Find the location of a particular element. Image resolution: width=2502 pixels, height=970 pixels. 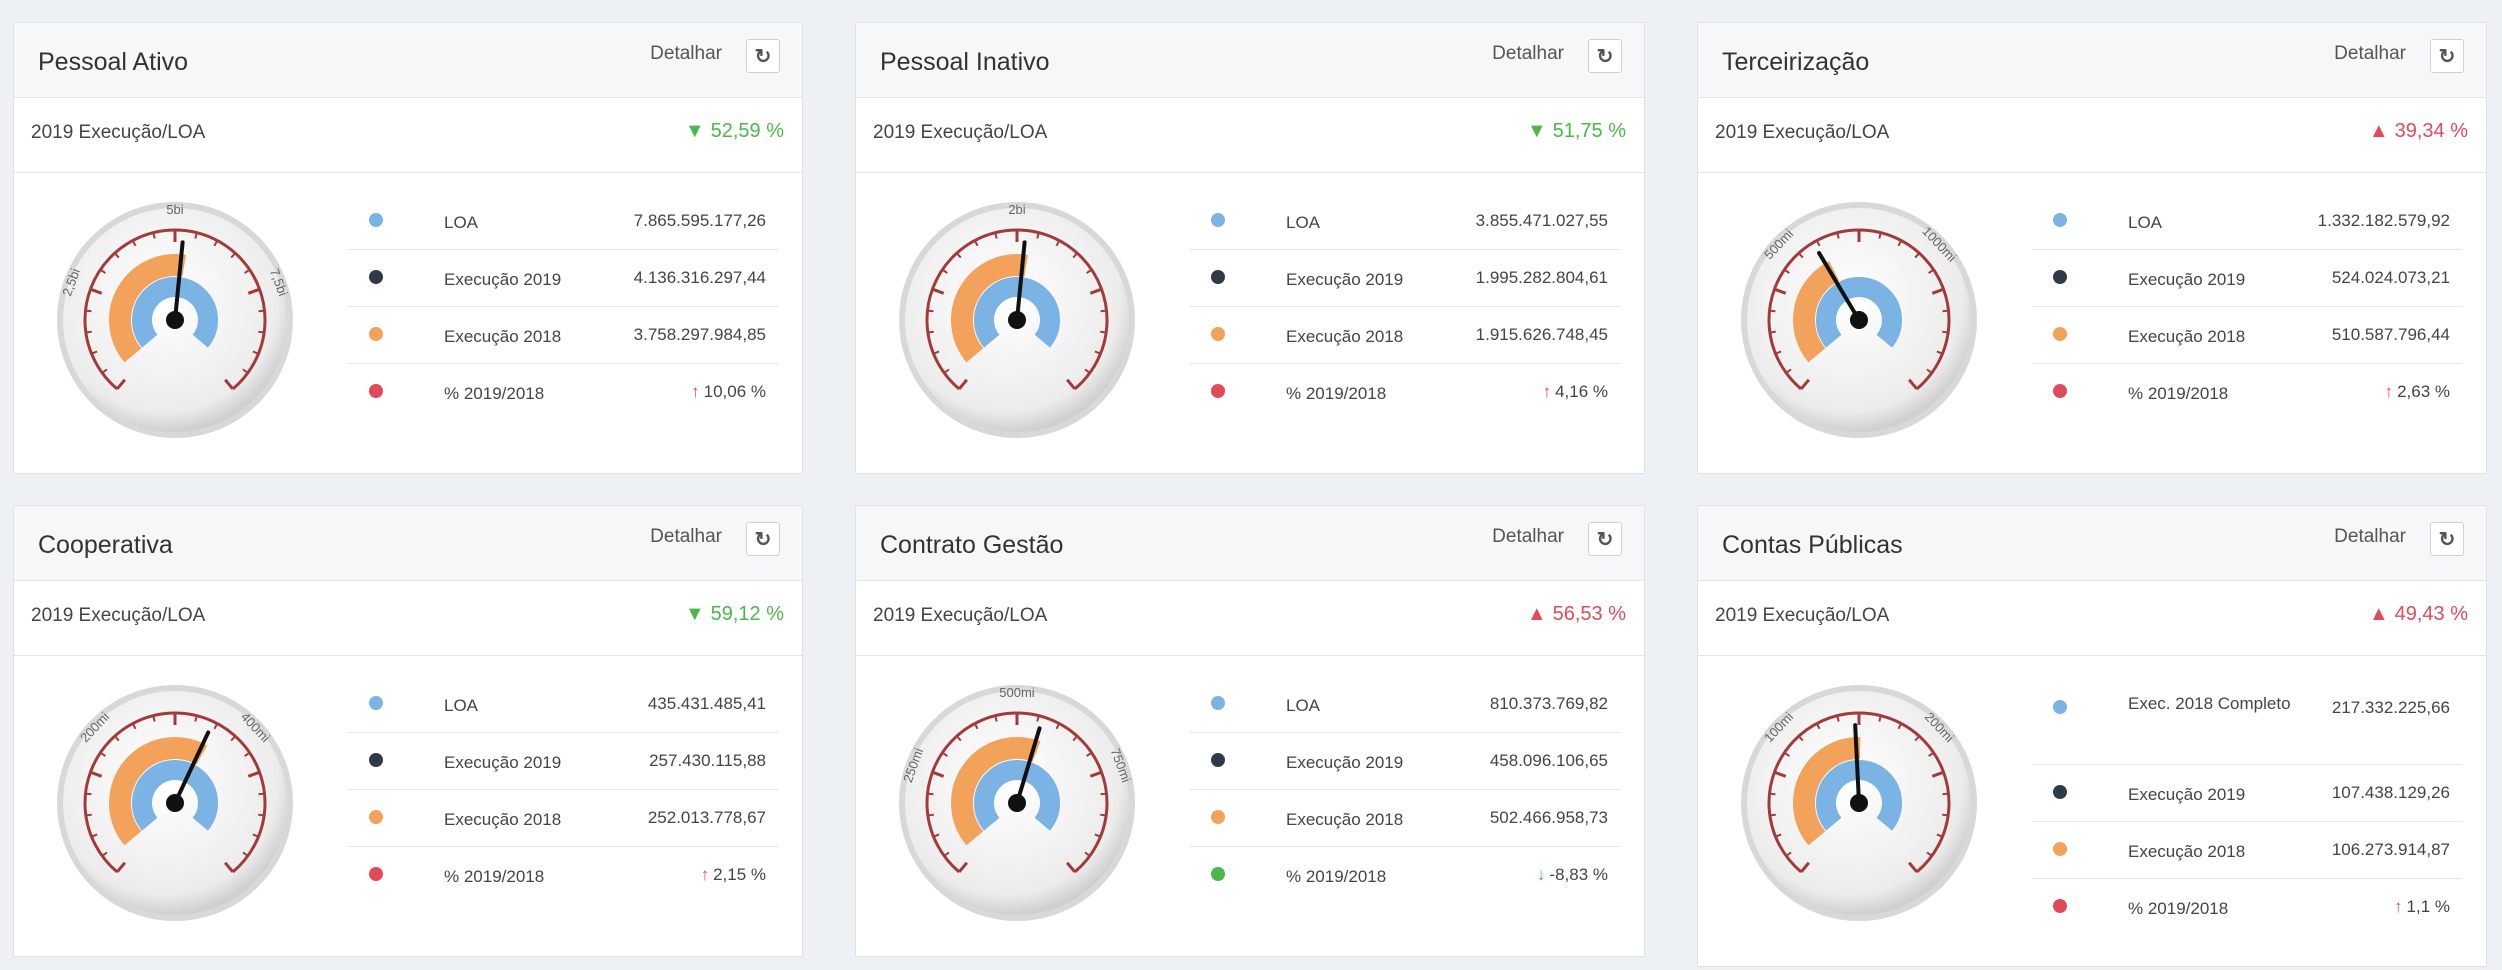

card-title: Terceirização is located at coordinates (1796, 62).